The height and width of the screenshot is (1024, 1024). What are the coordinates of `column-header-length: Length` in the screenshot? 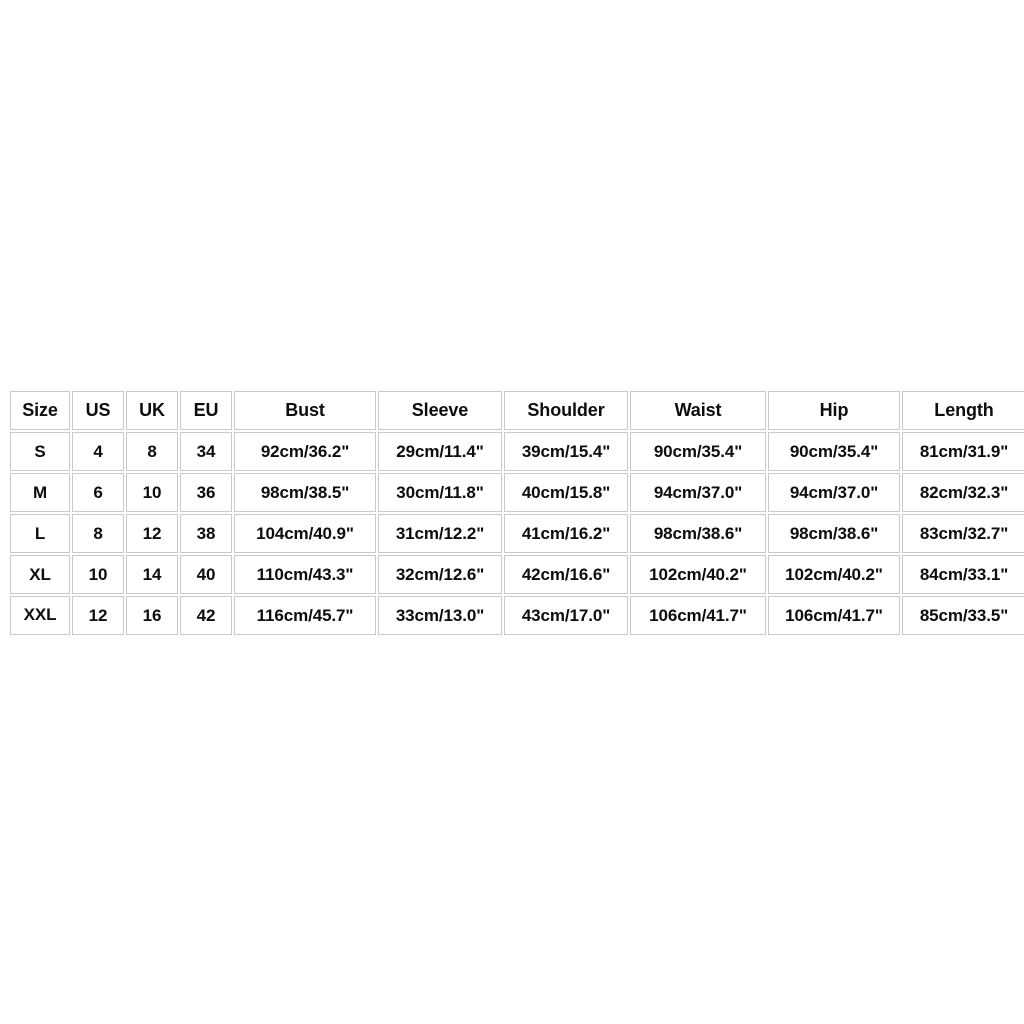 It's located at (963, 410).